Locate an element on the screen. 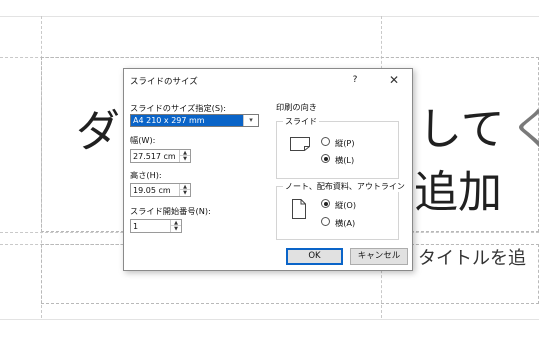 The image size is (539, 349). slide-size-value: A4 210 x 297 mm is located at coordinates (187, 120).